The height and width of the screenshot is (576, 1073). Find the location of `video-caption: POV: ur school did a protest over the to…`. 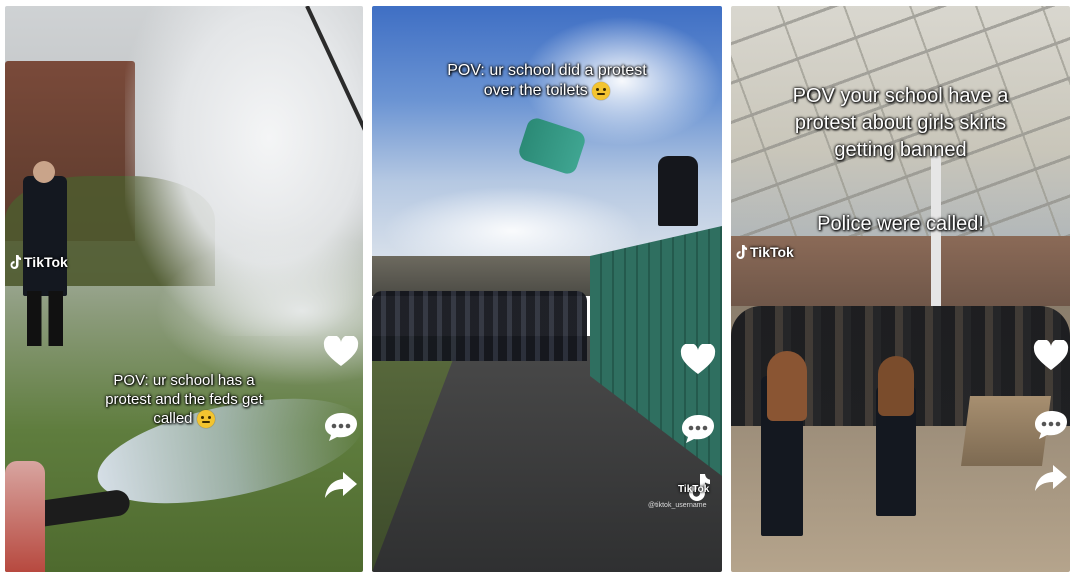

video-caption: POV: ur school did a protest over the to… is located at coordinates (547, 81).